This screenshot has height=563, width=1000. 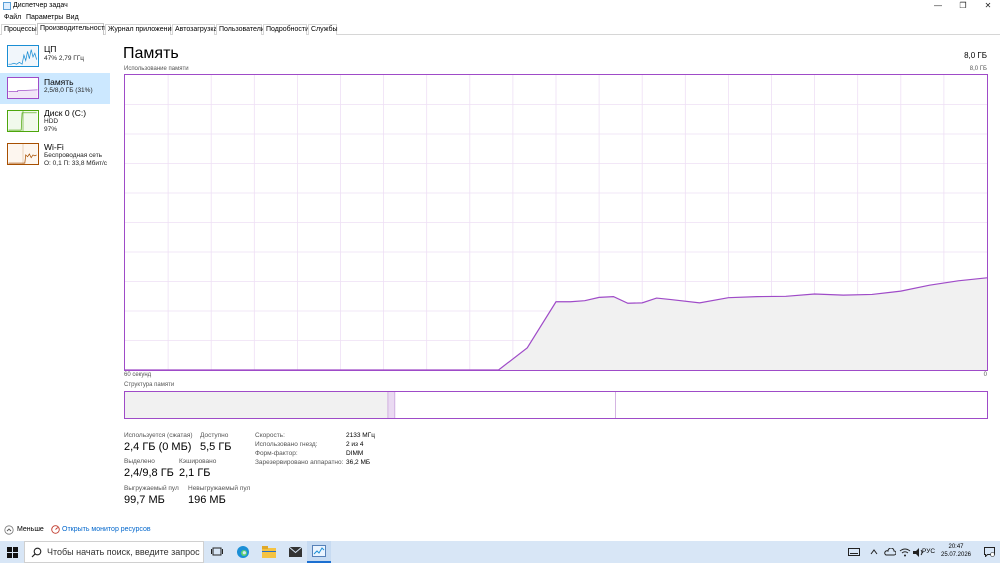 What do you see at coordinates (360, 435) in the screenshot?
I see `speed-value: 2133 МГц` at bounding box center [360, 435].